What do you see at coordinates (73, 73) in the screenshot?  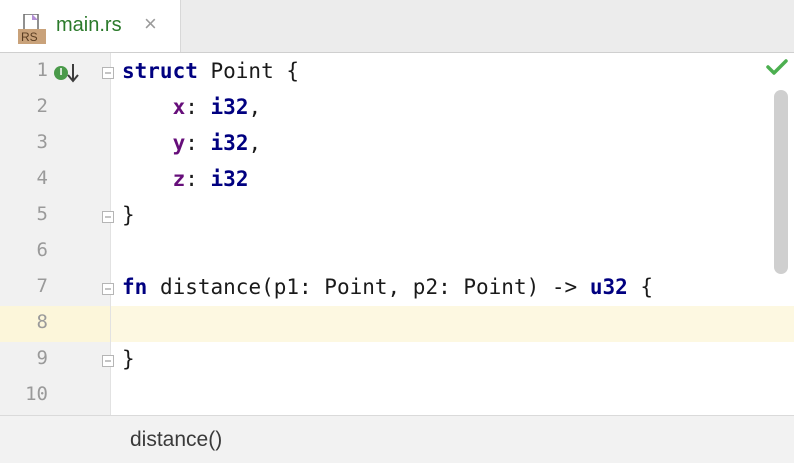 I see `arrow-down-icon` at bounding box center [73, 73].